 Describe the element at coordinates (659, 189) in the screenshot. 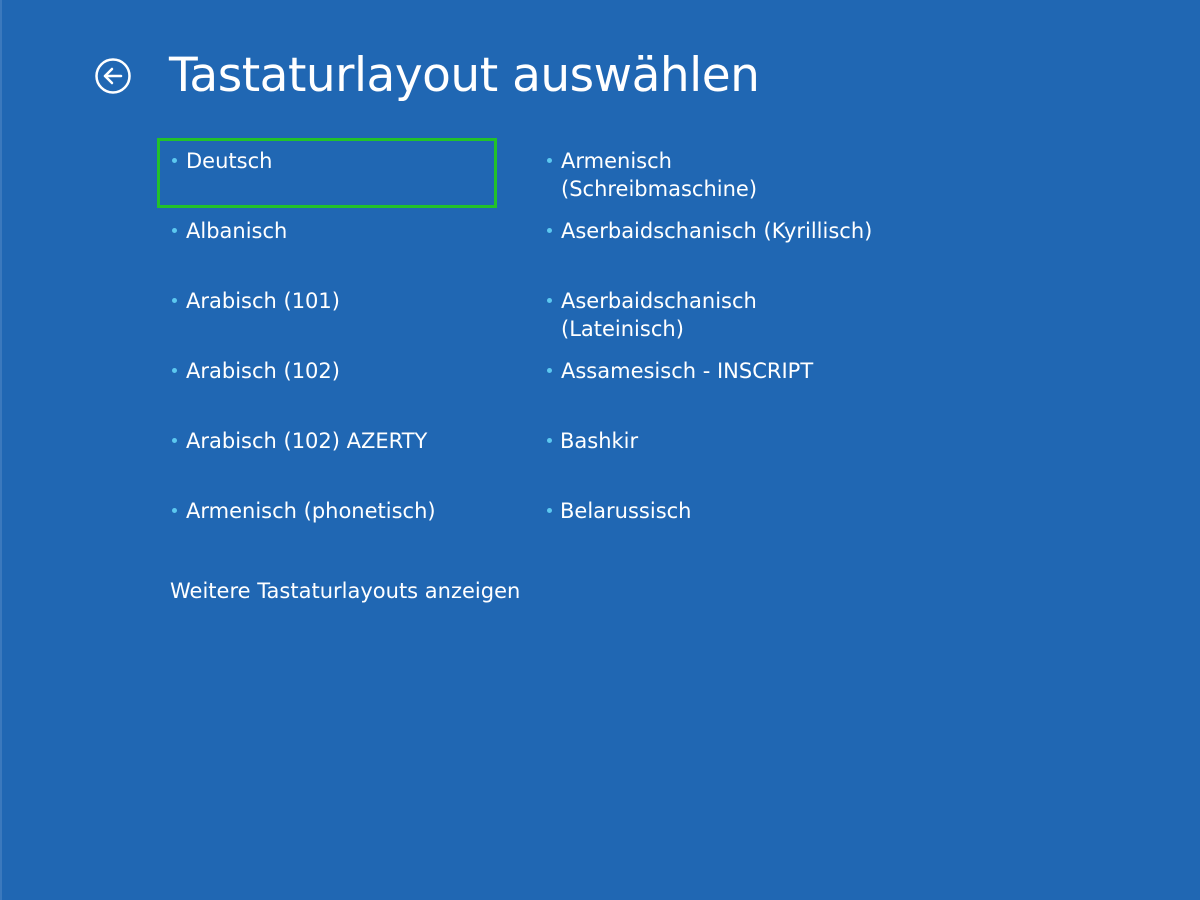

I see `layout-item-label-line2: (Schreibmaschine)` at that location.